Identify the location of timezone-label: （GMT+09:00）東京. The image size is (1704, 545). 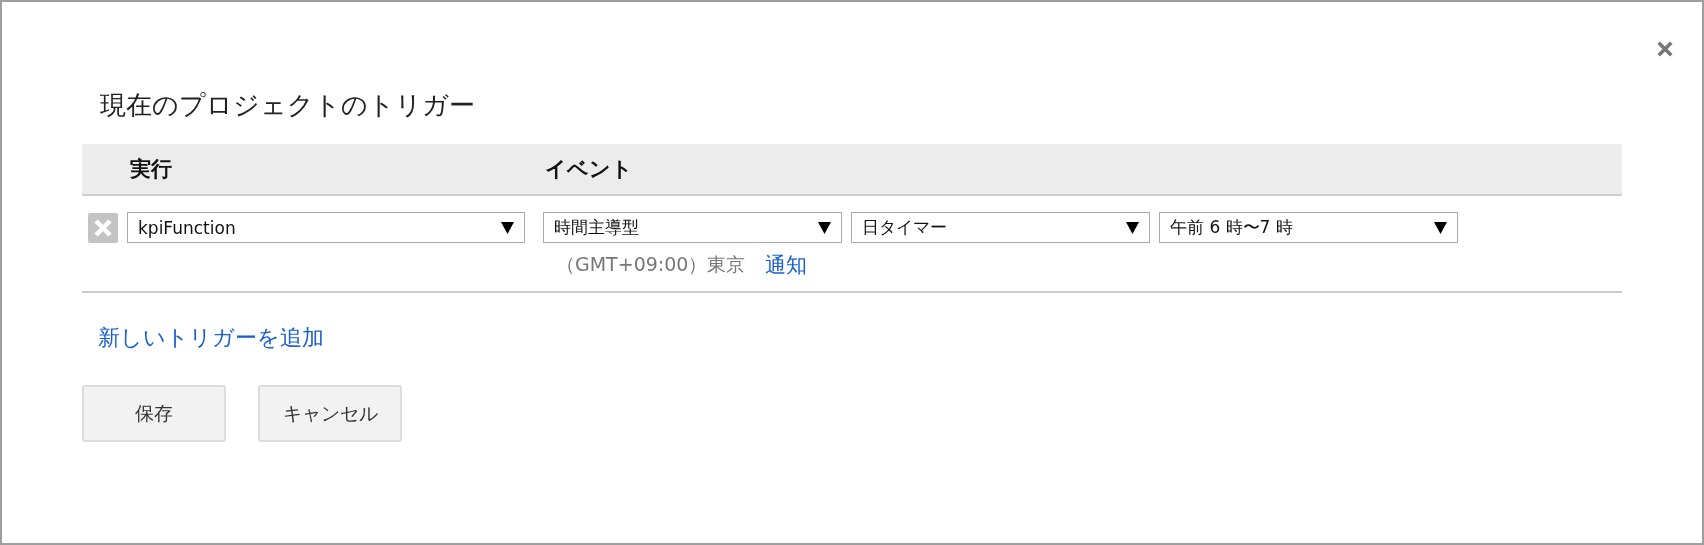
(651, 264).